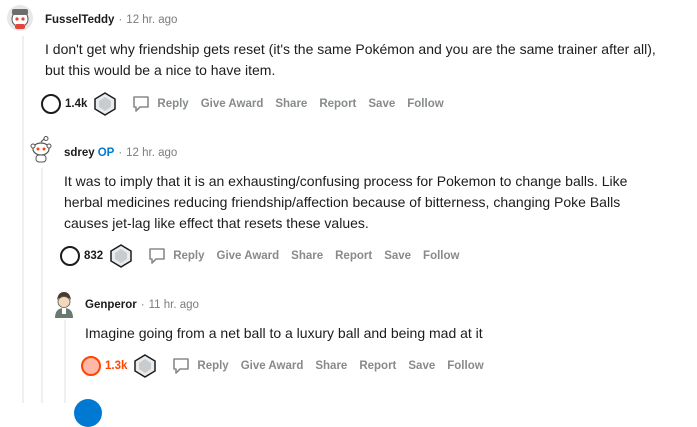 The height and width of the screenshot is (427, 697). I want to click on comment-line: but this would be a nice to have item., so click(160, 70).